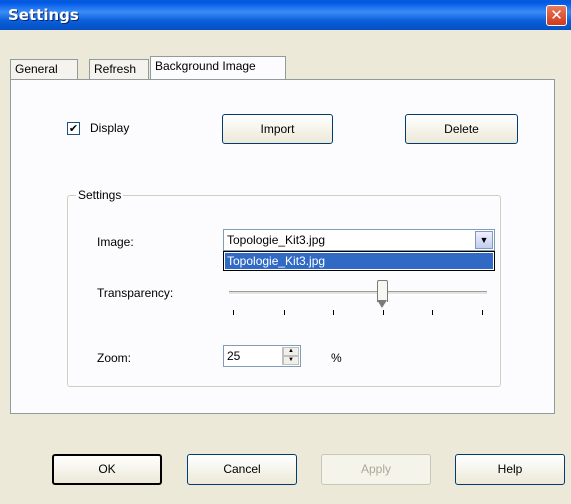  I want to click on image-option: Topologie_Kit3.jpg, so click(359, 261).